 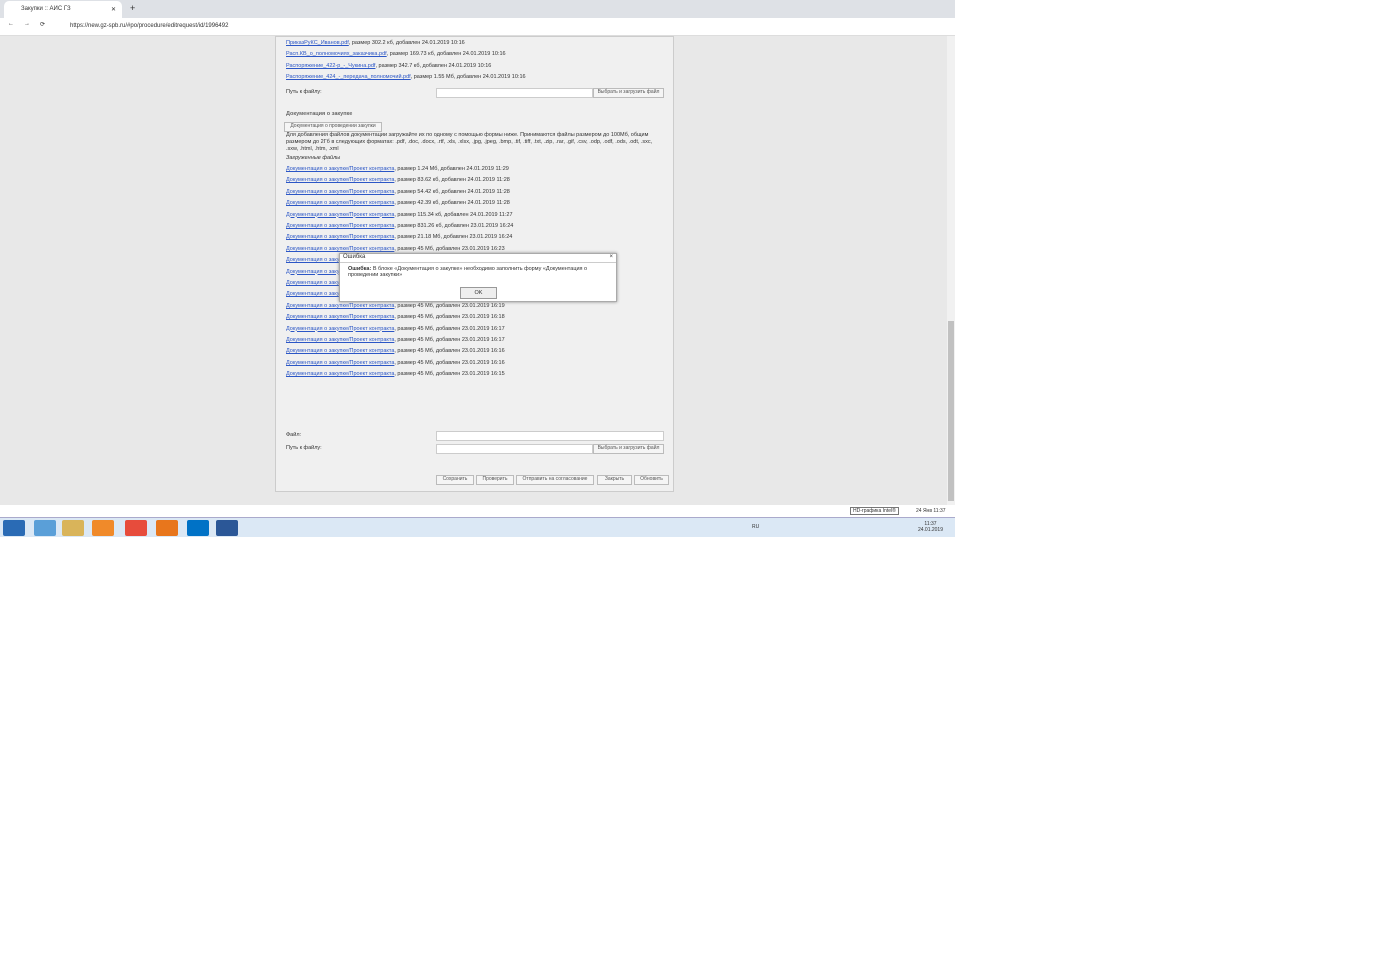 I want to click on active-tab: Закупки :: АИС ГЗ ✕, so click(x=63, y=9).